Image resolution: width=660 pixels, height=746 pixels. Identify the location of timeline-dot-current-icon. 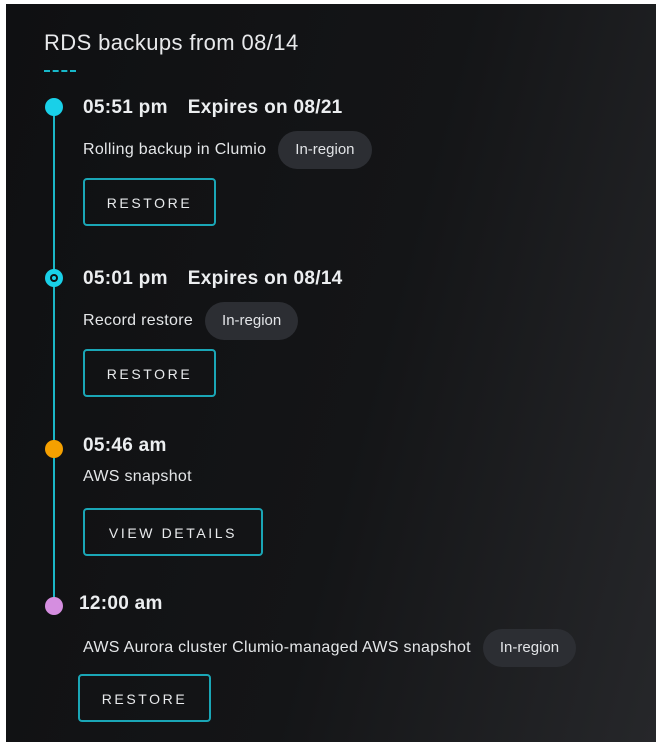
(54, 278).